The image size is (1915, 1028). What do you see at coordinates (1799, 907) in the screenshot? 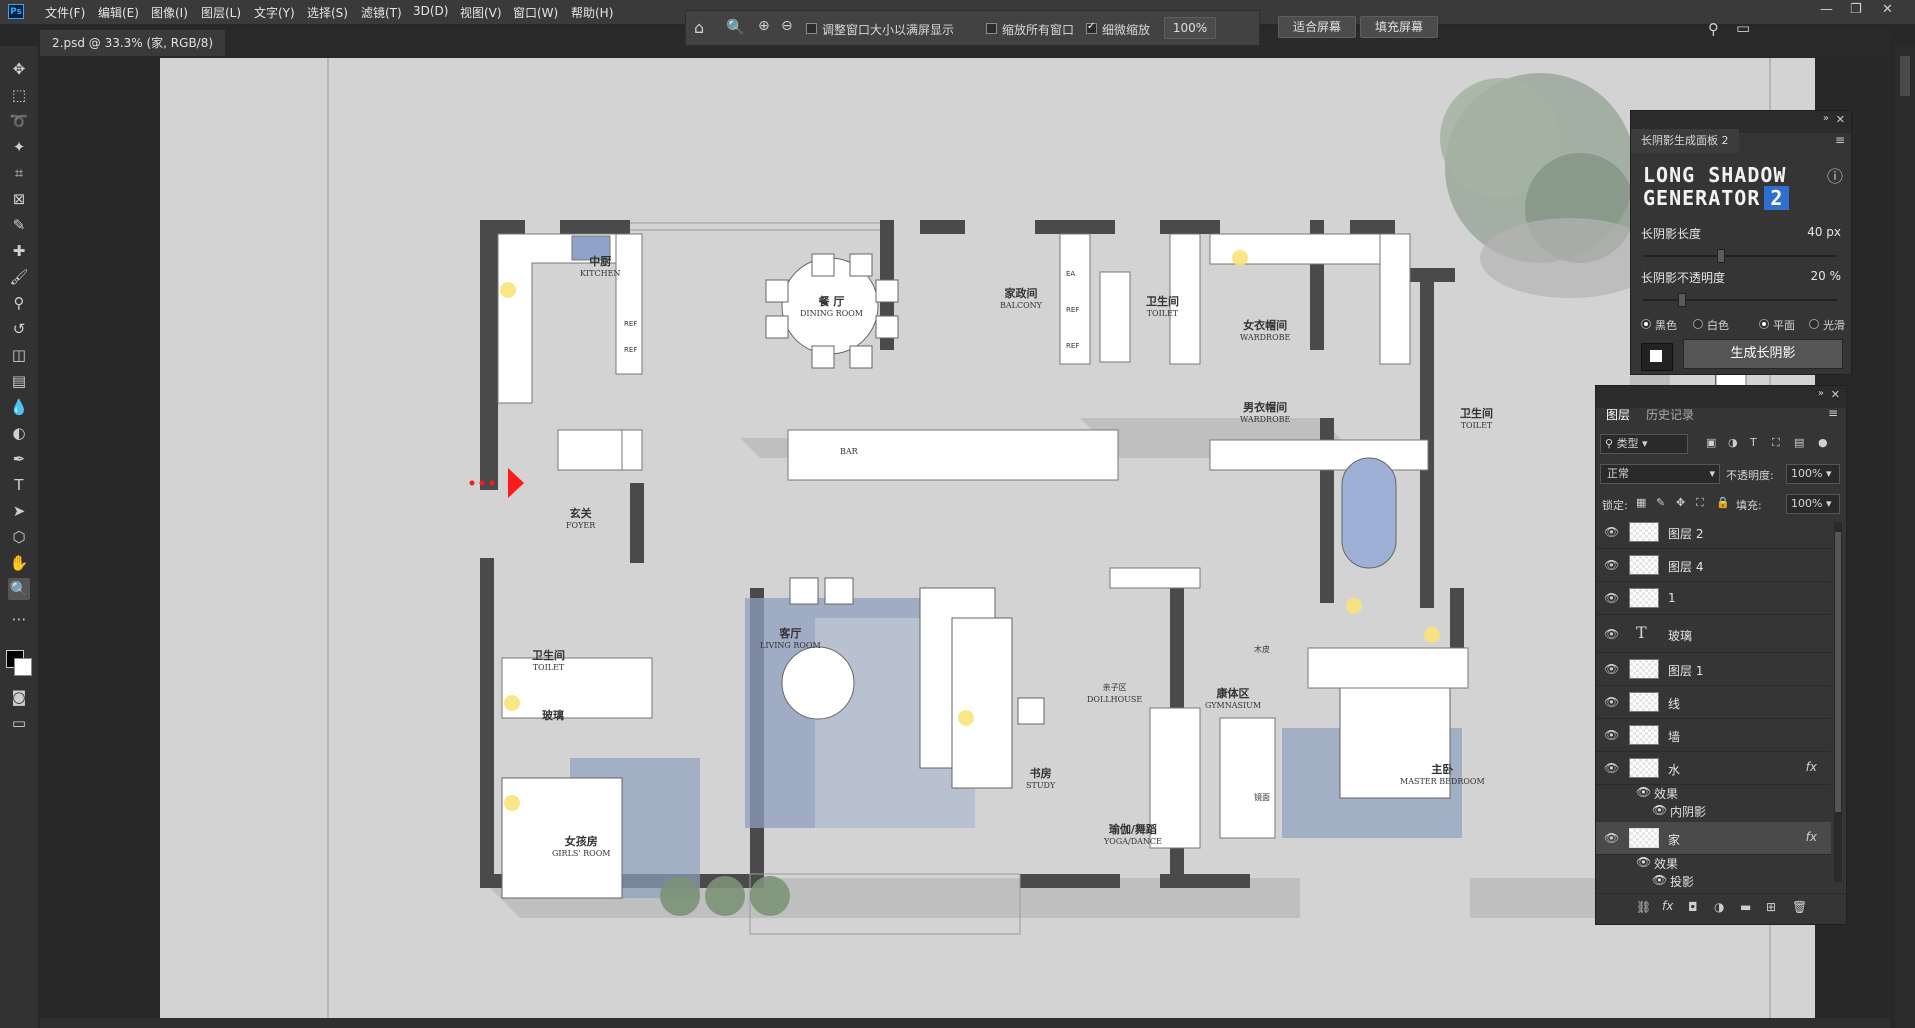
I see `delete-layer-icon: 🗑` at bounding box center [1799, 907].